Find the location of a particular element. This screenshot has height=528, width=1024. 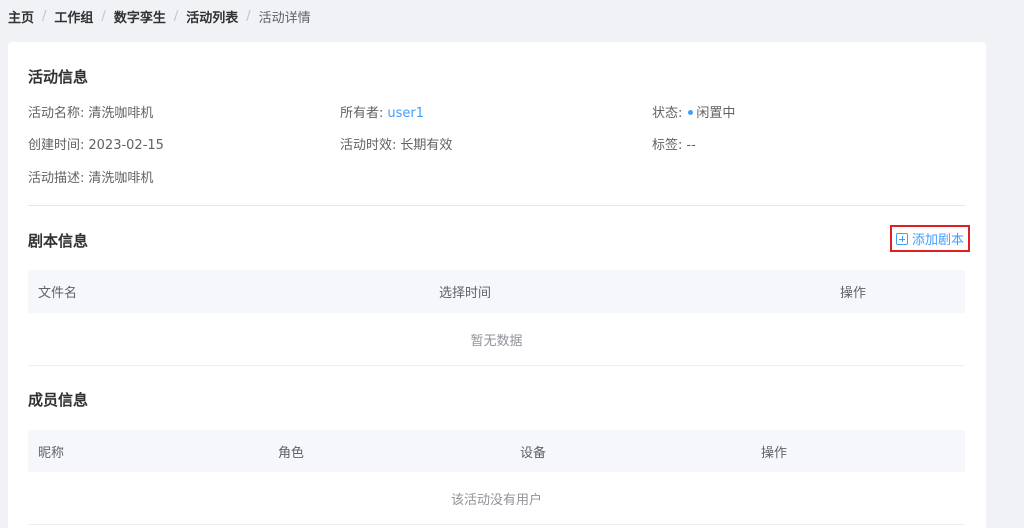

breadcrumb-current: 活动详情 is located at coordinates (284, 18).